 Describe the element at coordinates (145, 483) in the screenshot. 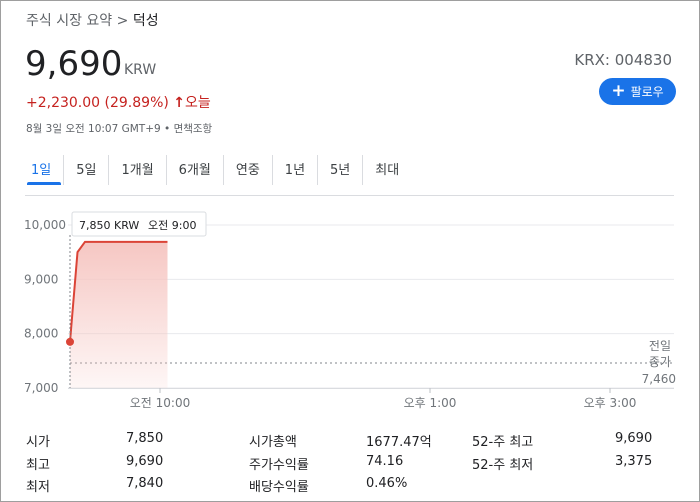

I see `stat-value-low: 7,840` at that location.